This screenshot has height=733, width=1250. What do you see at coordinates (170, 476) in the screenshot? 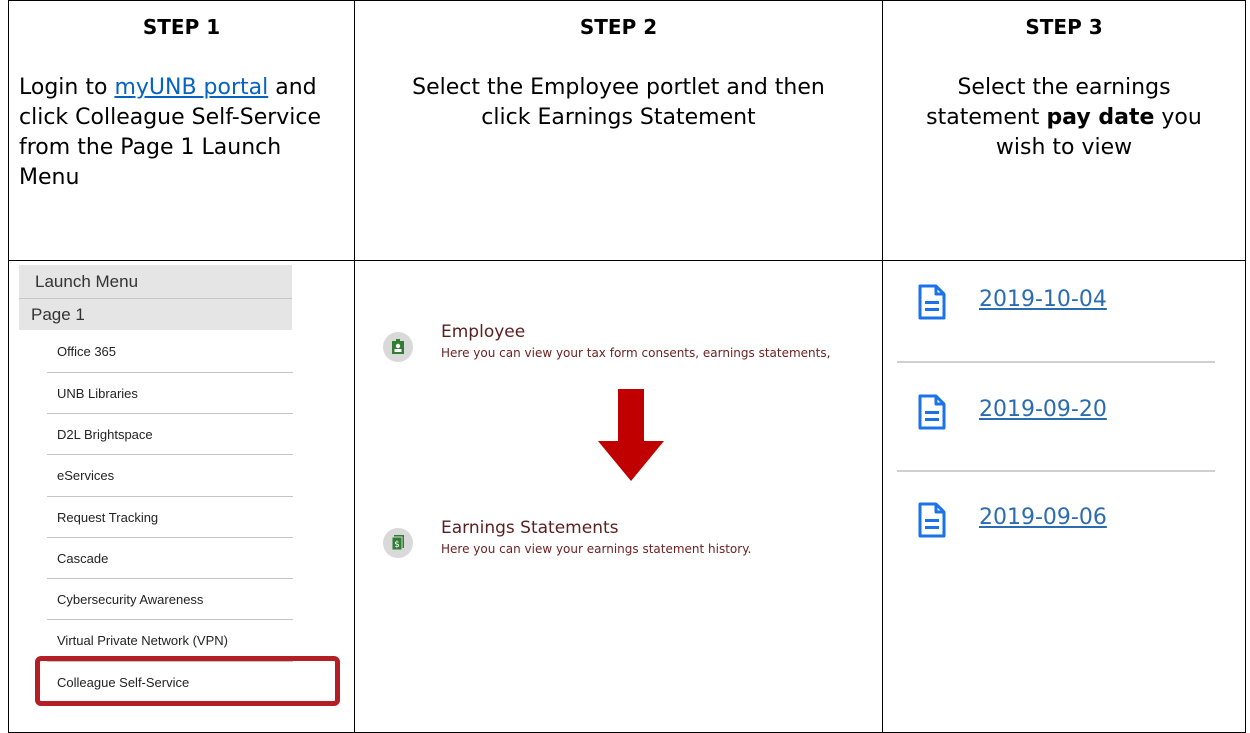
I see `menu-item-eservices: eServices` at bounding box center [170, 476].